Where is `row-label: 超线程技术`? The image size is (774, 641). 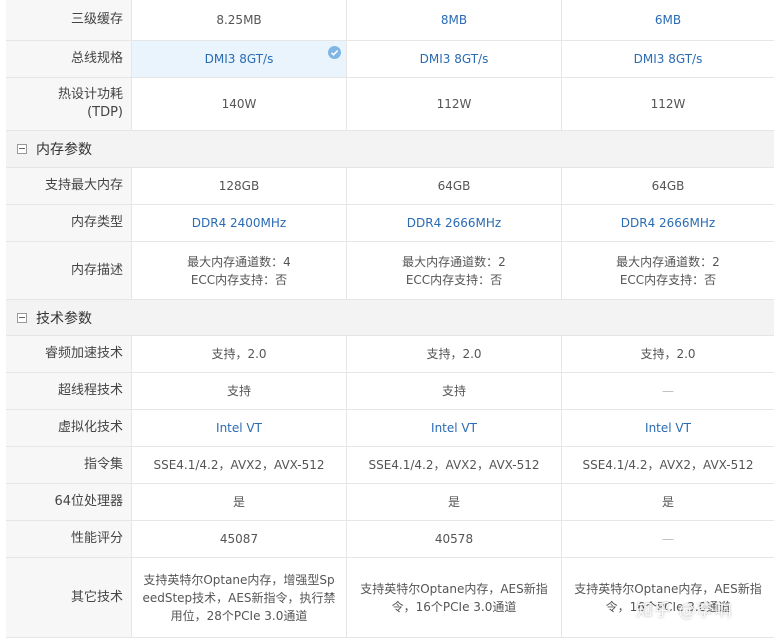
row-label: 超线程技术 is located at coordinates (69, 391).